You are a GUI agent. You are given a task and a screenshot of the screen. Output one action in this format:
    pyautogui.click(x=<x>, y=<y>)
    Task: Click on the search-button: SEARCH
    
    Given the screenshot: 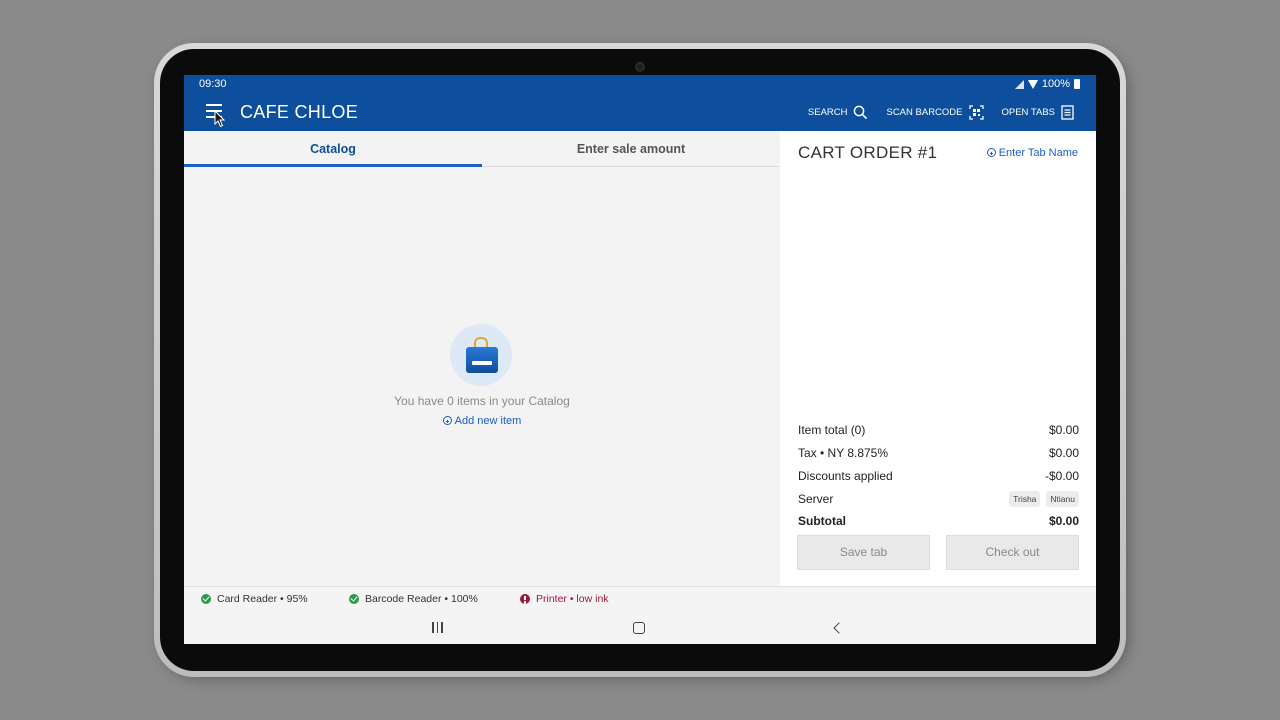 What is the action you would take?
    pyautogui.click(x=838, y=112)
    